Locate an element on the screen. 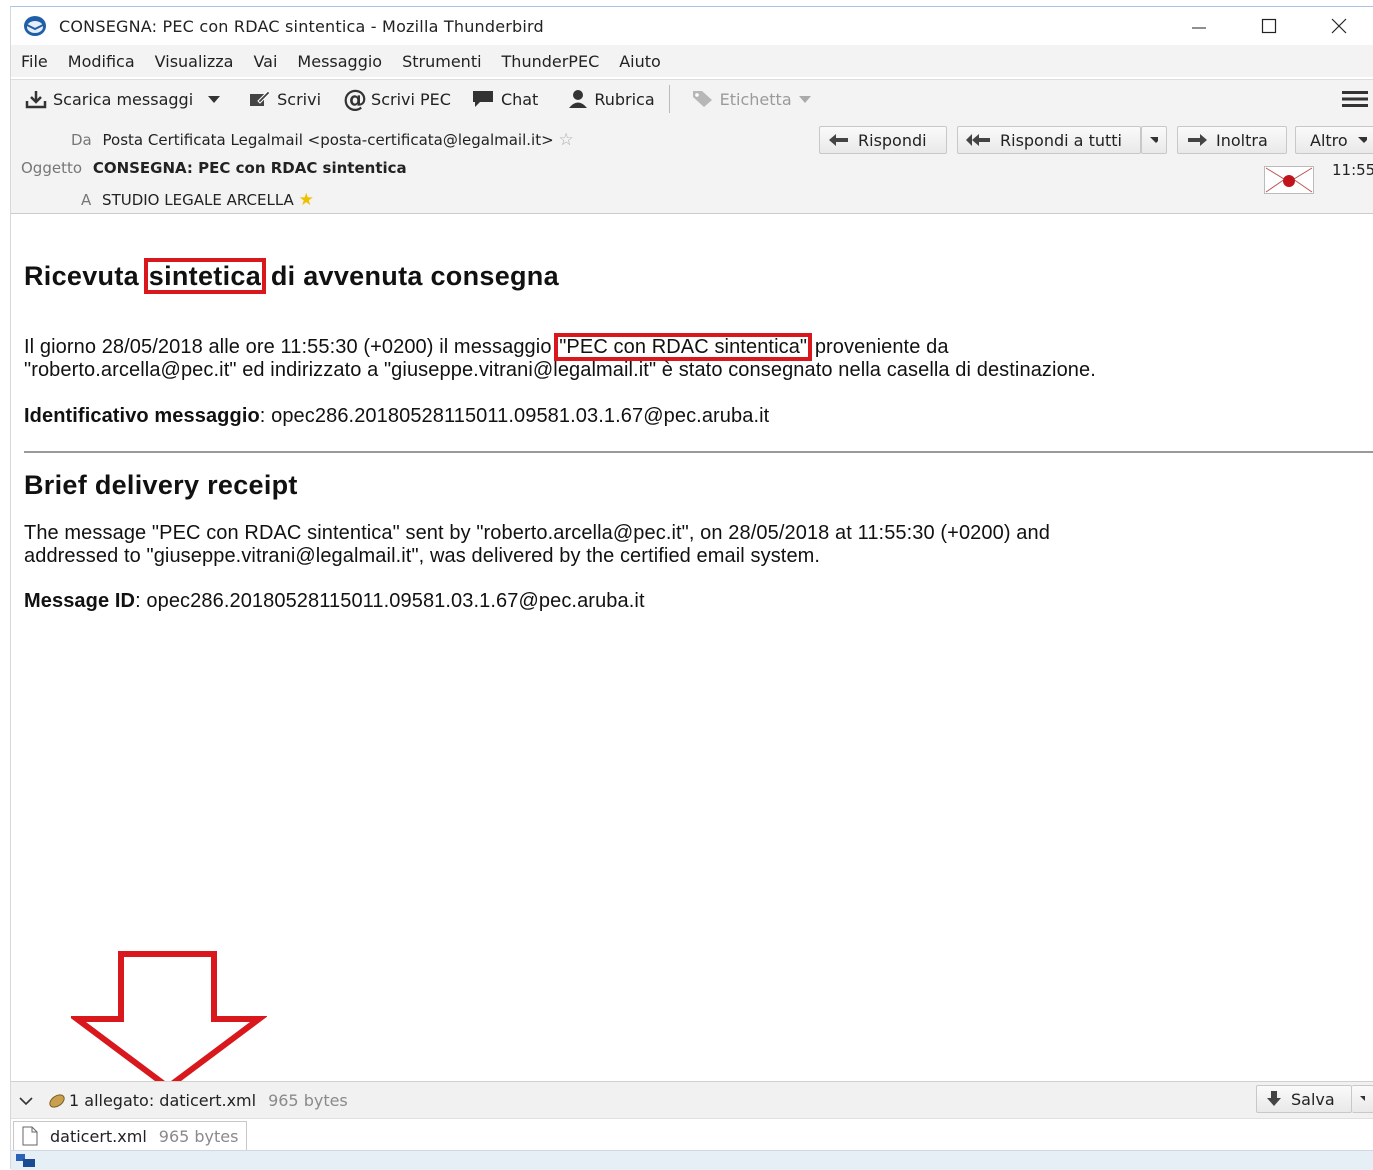 Image resolution: width=1373 pixels, height=1170 pixels. attachment-summary: 1 allegato: daticert.xml is located at coordinates (162, 1100).